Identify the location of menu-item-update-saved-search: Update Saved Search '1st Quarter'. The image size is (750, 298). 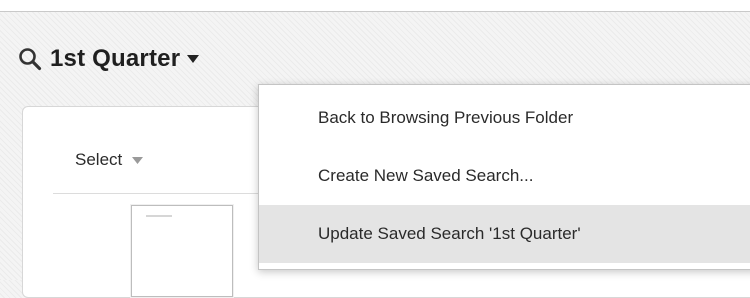
(504, 234).